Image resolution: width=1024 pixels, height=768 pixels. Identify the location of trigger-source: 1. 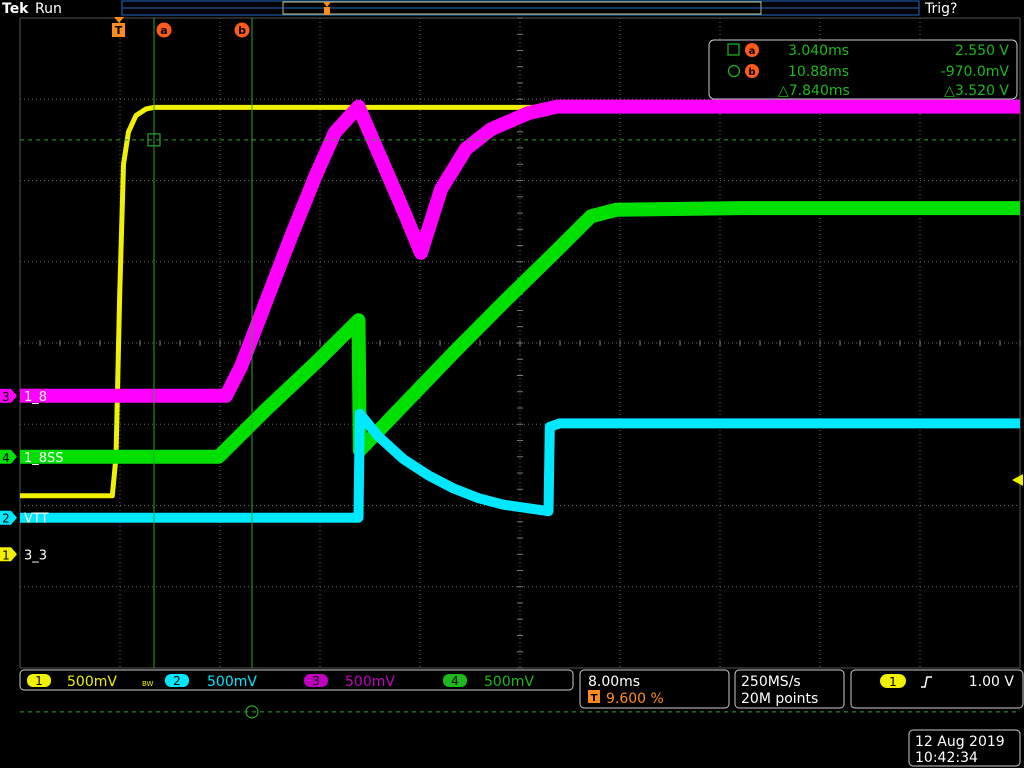
(893, 682).